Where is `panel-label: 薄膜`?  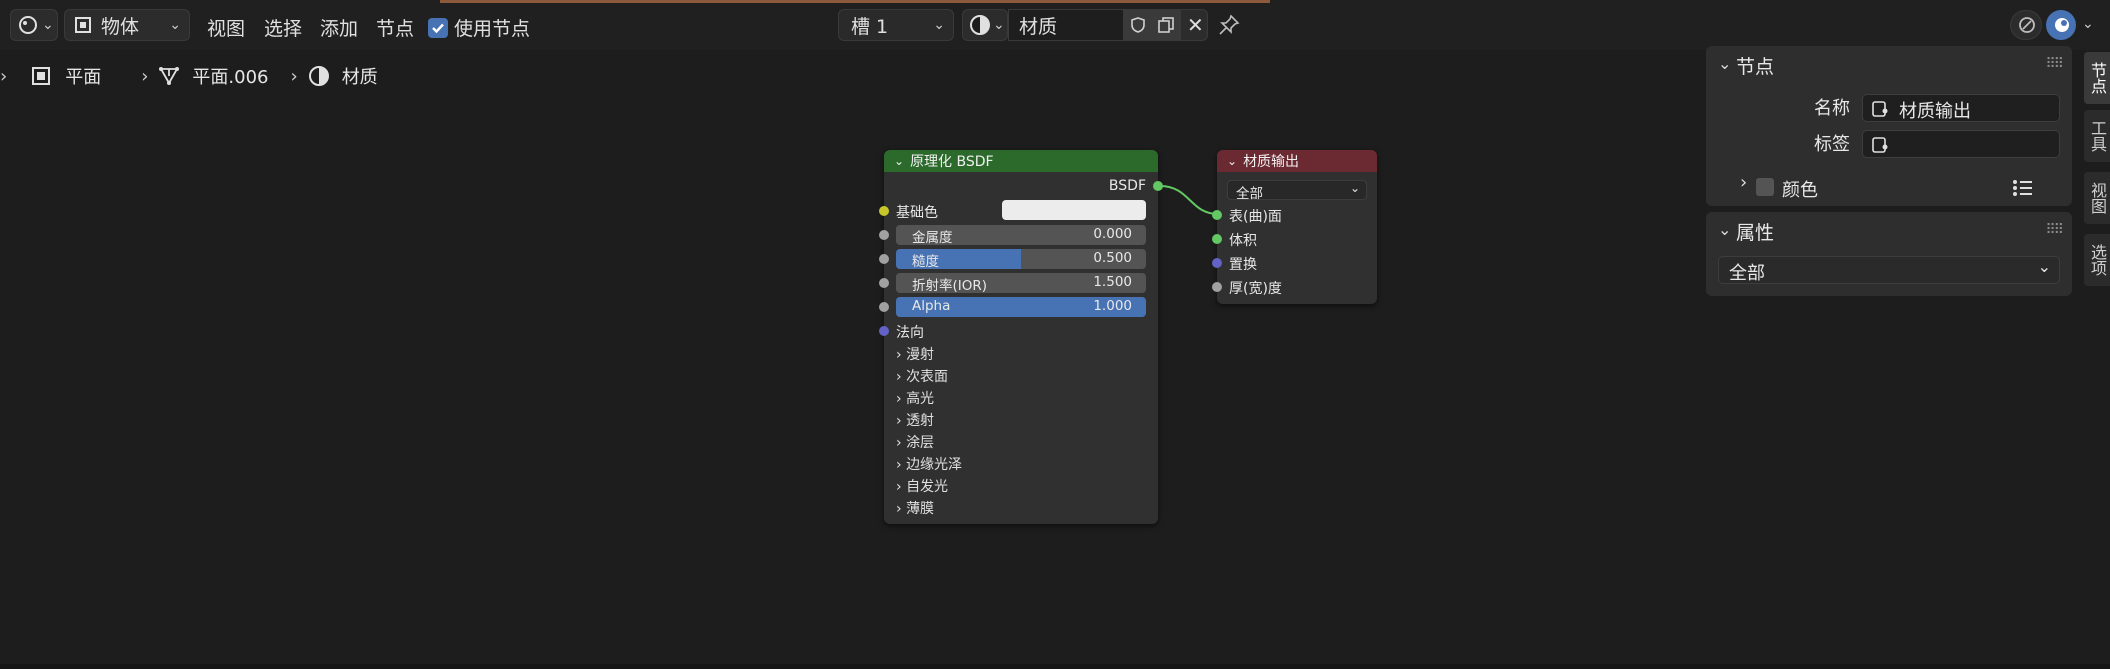
panel-label: 薄膜 is located at coordinates (920, 509).